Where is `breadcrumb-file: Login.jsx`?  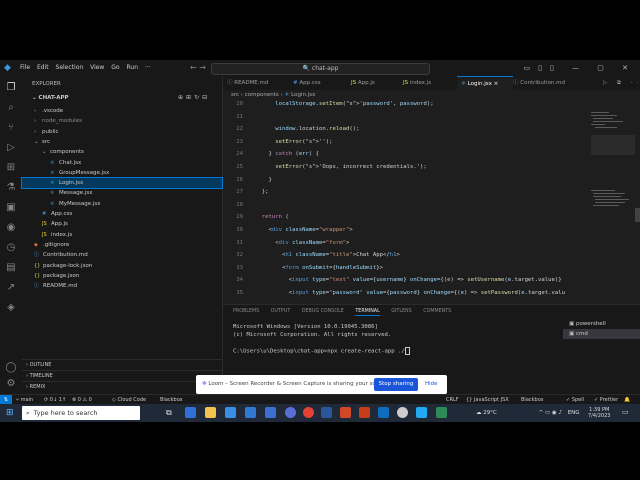
breadcrumb-file: Login.jsx is located at coordinates (303, 95).